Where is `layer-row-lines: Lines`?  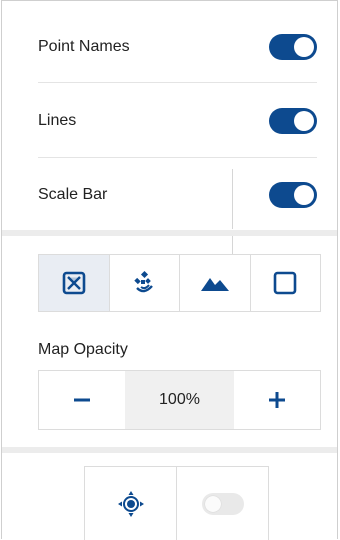
layer-row-lines: Lines is located at coordinates (177, 120).